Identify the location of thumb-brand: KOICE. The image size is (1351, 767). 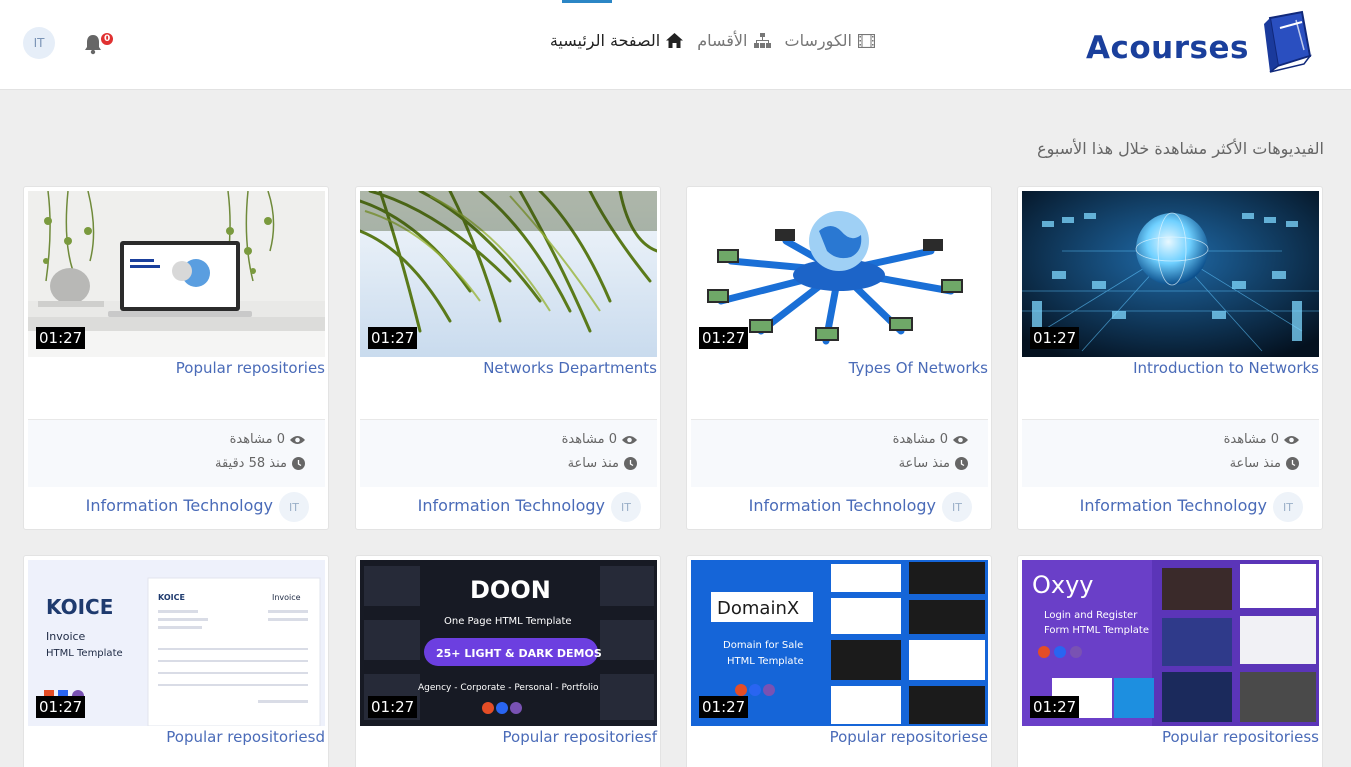
(79, 607).